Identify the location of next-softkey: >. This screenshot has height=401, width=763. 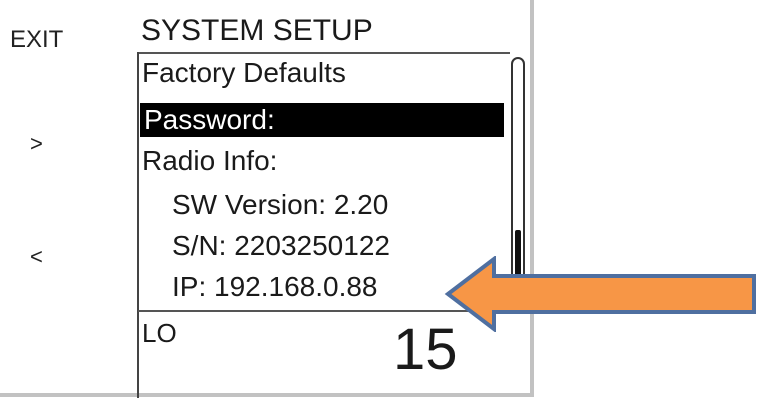
(36, 144).